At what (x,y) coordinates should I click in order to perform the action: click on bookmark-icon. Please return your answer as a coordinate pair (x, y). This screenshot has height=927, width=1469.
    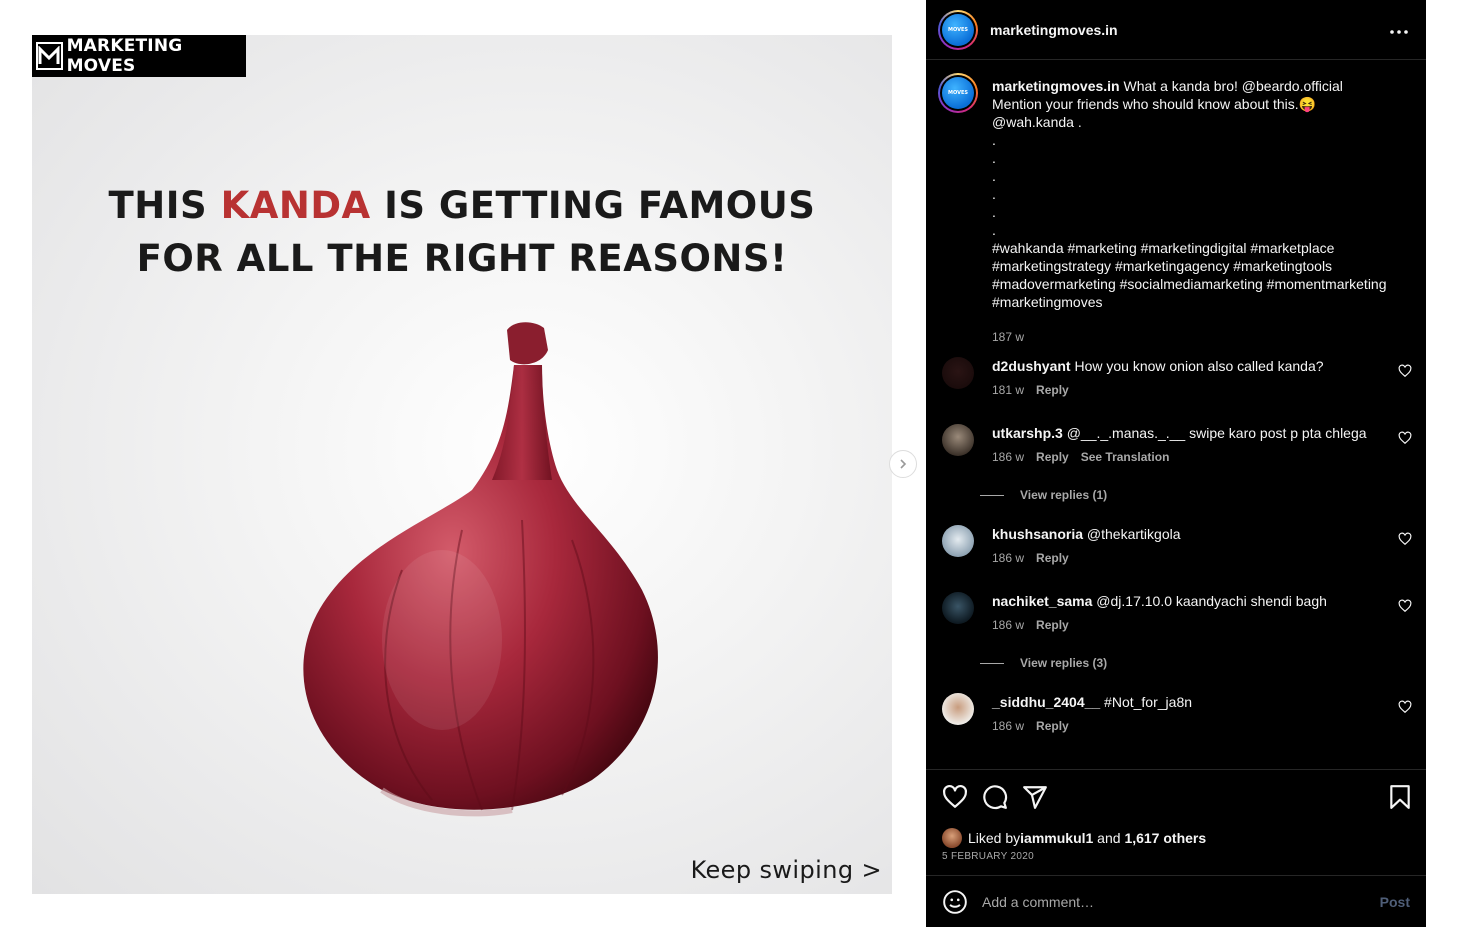
    Looking at the image, I should click on (1400, 797).